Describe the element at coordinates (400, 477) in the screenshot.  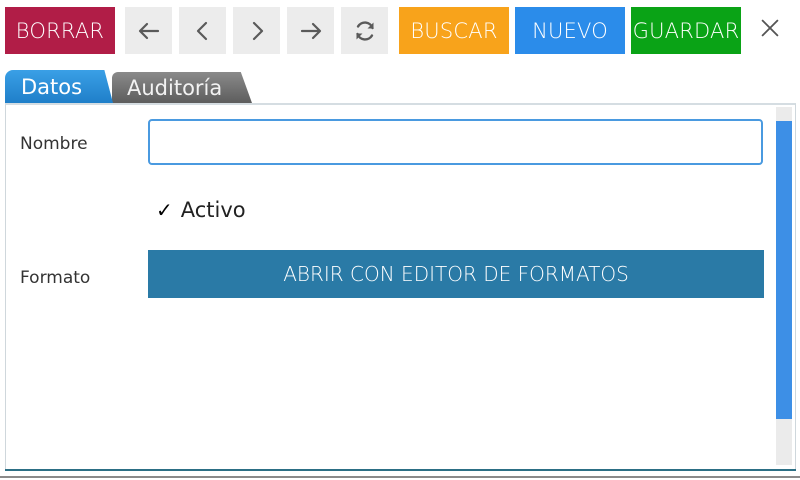
I see `window-bottom-border` at that location.